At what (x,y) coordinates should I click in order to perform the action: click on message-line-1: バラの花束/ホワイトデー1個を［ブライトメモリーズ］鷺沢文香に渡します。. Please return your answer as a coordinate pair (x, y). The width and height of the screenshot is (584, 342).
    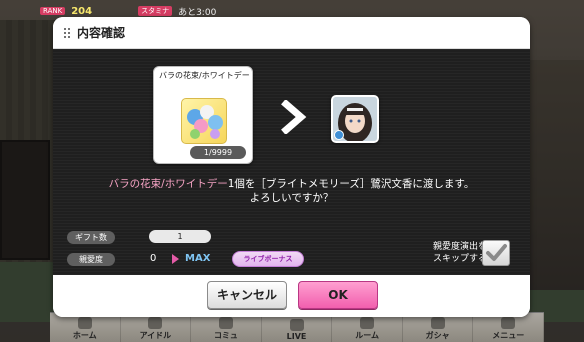
    Looking at the image, I should click on (291, 184).